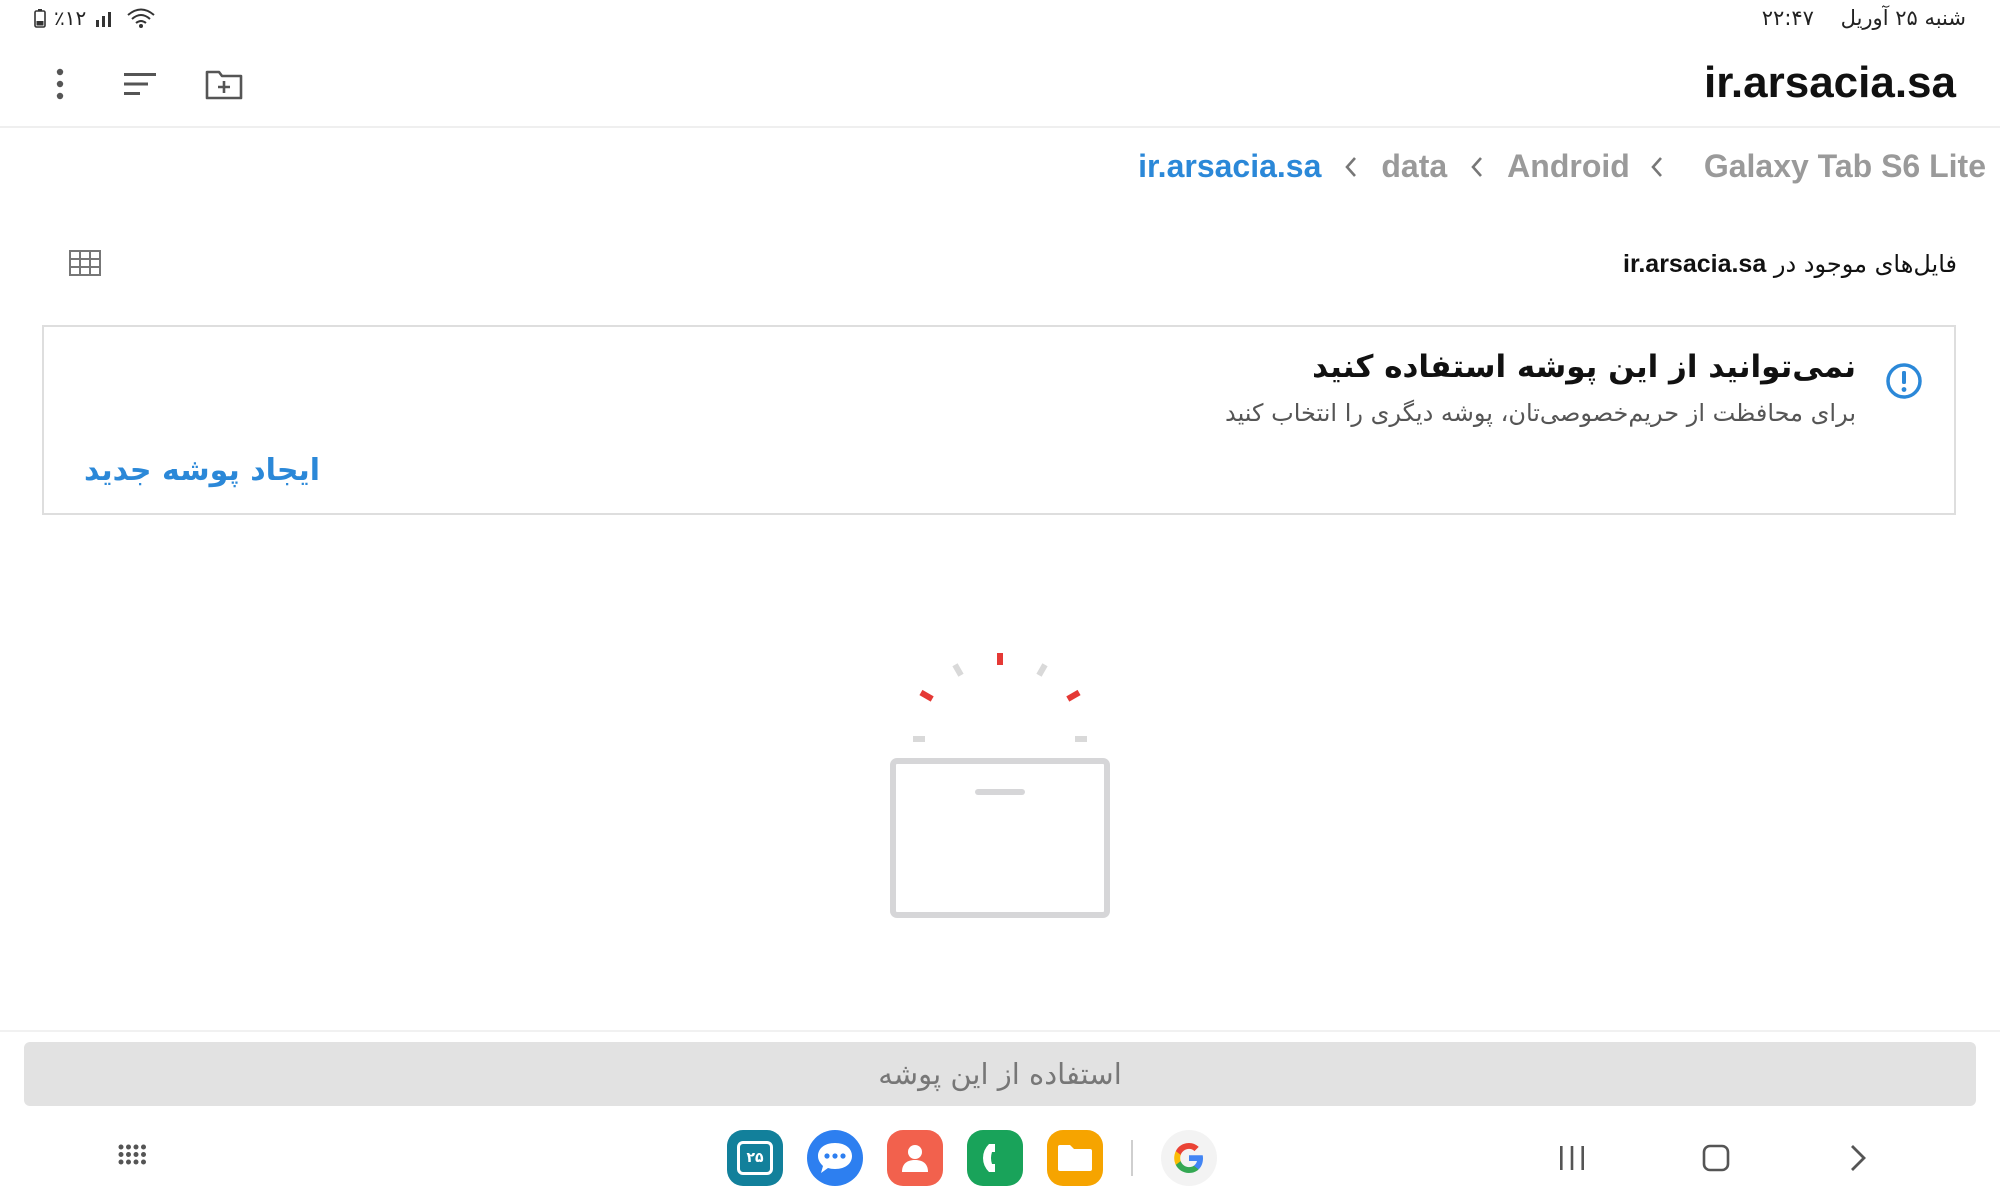 The width and height of the screenshot is (2000, 1200). I want to click on sort-button, so click(140, 84).